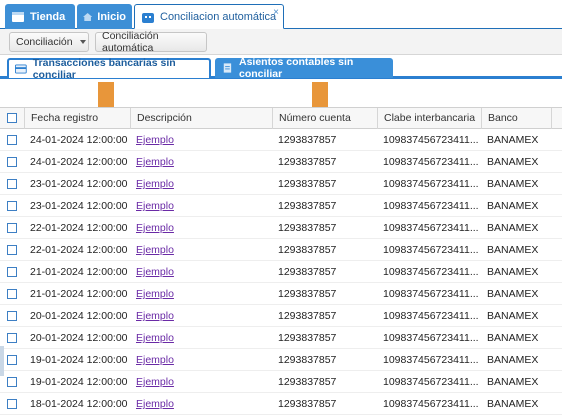 The width and height of the screenshot is (562, 420). I want to click on select-all-checkbox, so click(12, 118).